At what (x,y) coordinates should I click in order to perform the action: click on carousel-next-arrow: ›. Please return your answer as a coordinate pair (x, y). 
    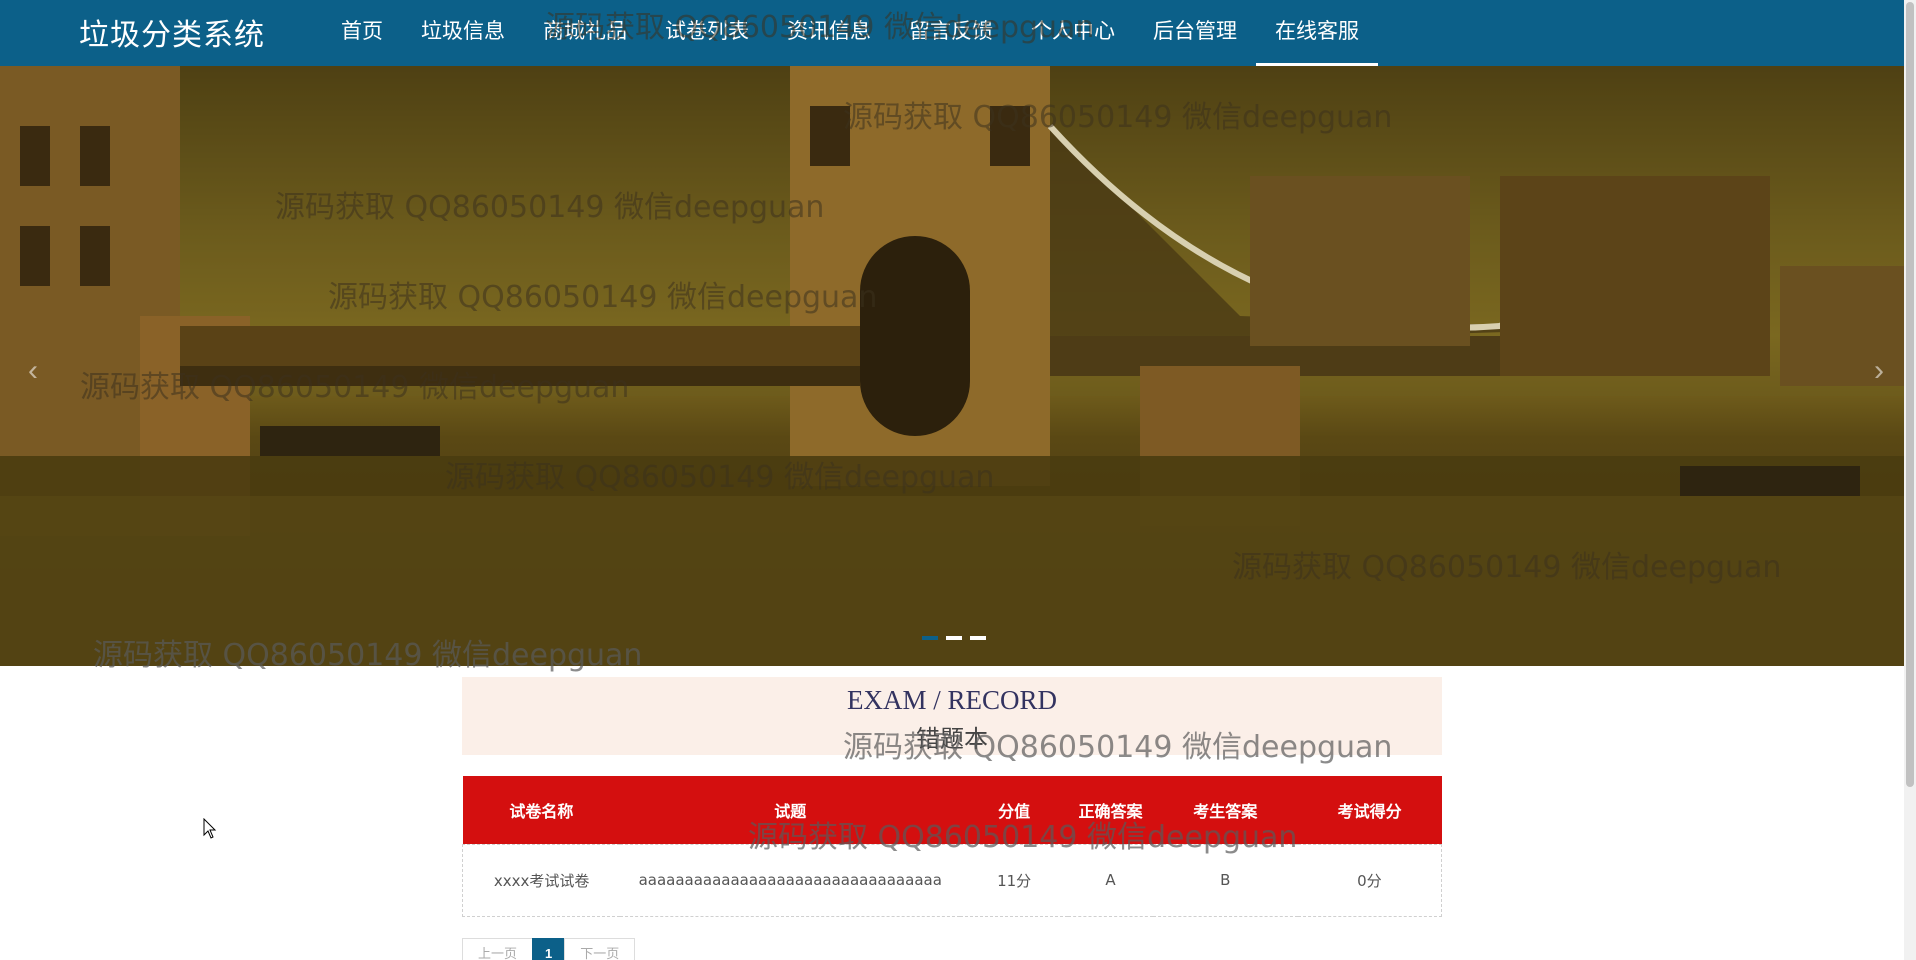
    Looking at the image, I should click on (1879, 371).